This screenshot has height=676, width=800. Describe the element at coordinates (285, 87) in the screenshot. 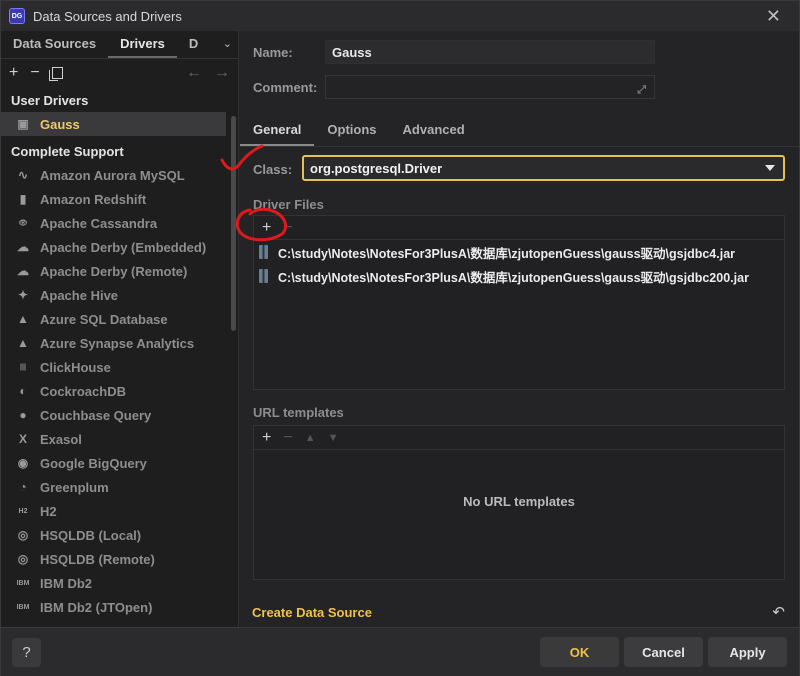

I see `comment-label: Comment:` at that location.